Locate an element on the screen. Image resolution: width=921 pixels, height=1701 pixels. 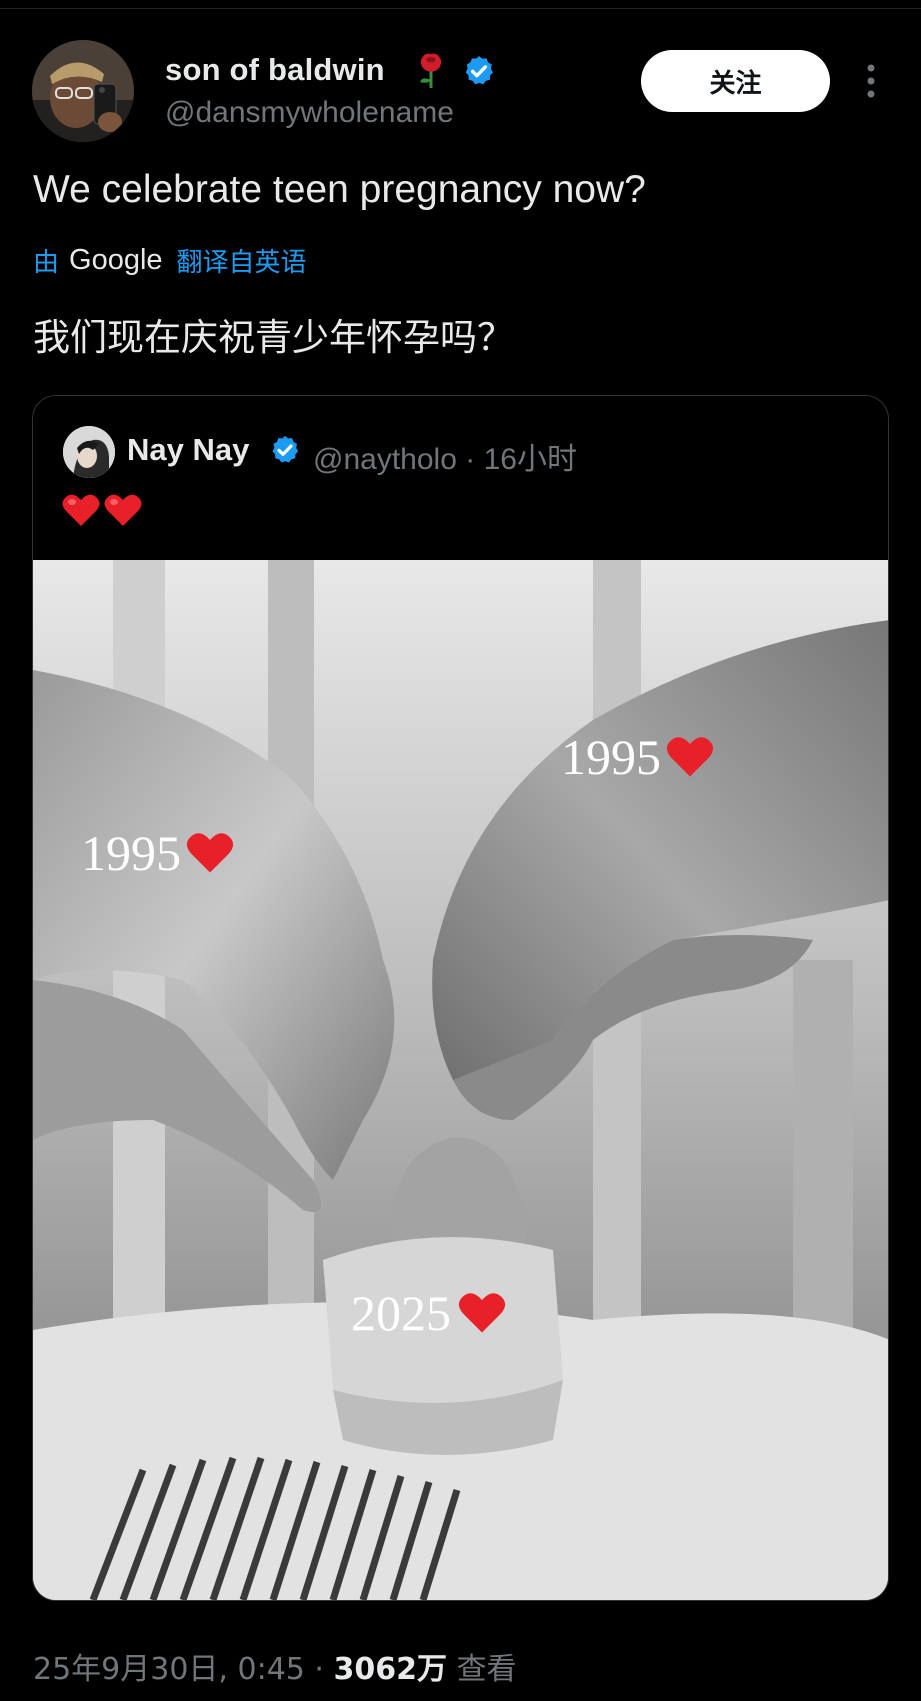
author-display-name: son of baldwin is located at coordinates (275, 70).